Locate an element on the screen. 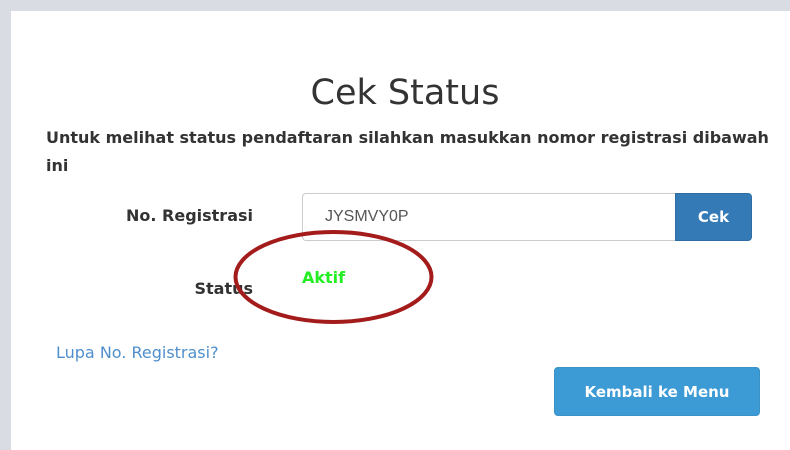 The width and height of the screenshot is (790, 450). forgot-registration-link: Lupa No. Registrasi? is located at coordinates (137, 352).